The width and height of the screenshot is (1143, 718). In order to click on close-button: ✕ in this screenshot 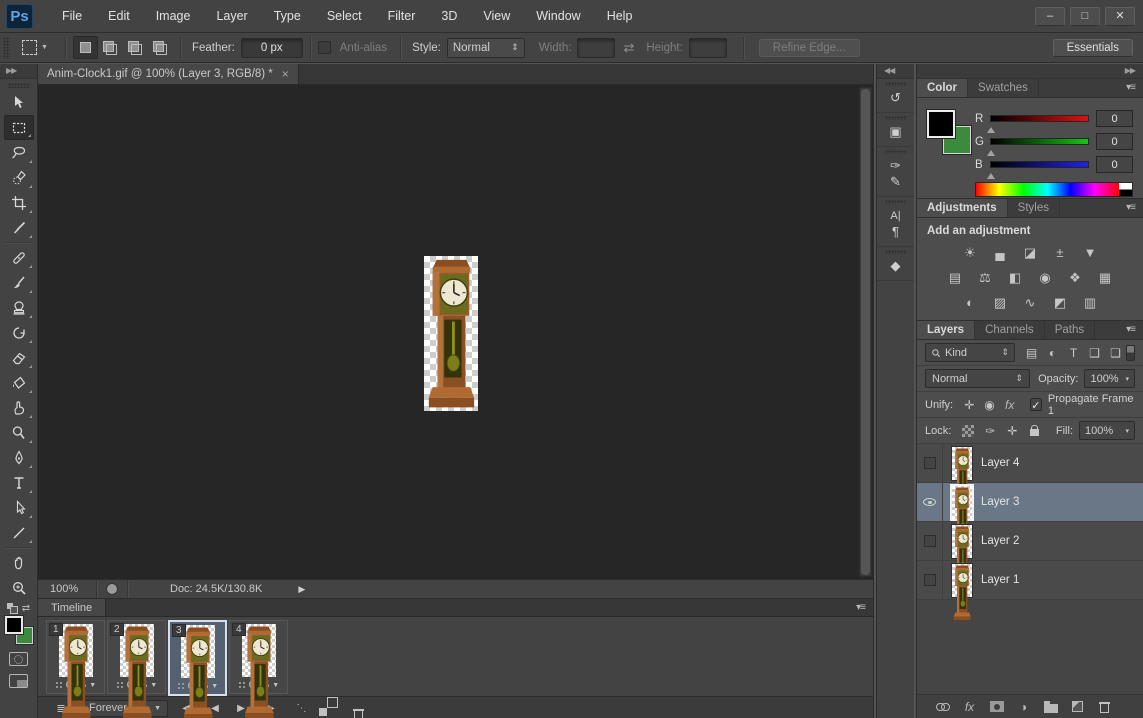, I will do `click(1120, 16)`.